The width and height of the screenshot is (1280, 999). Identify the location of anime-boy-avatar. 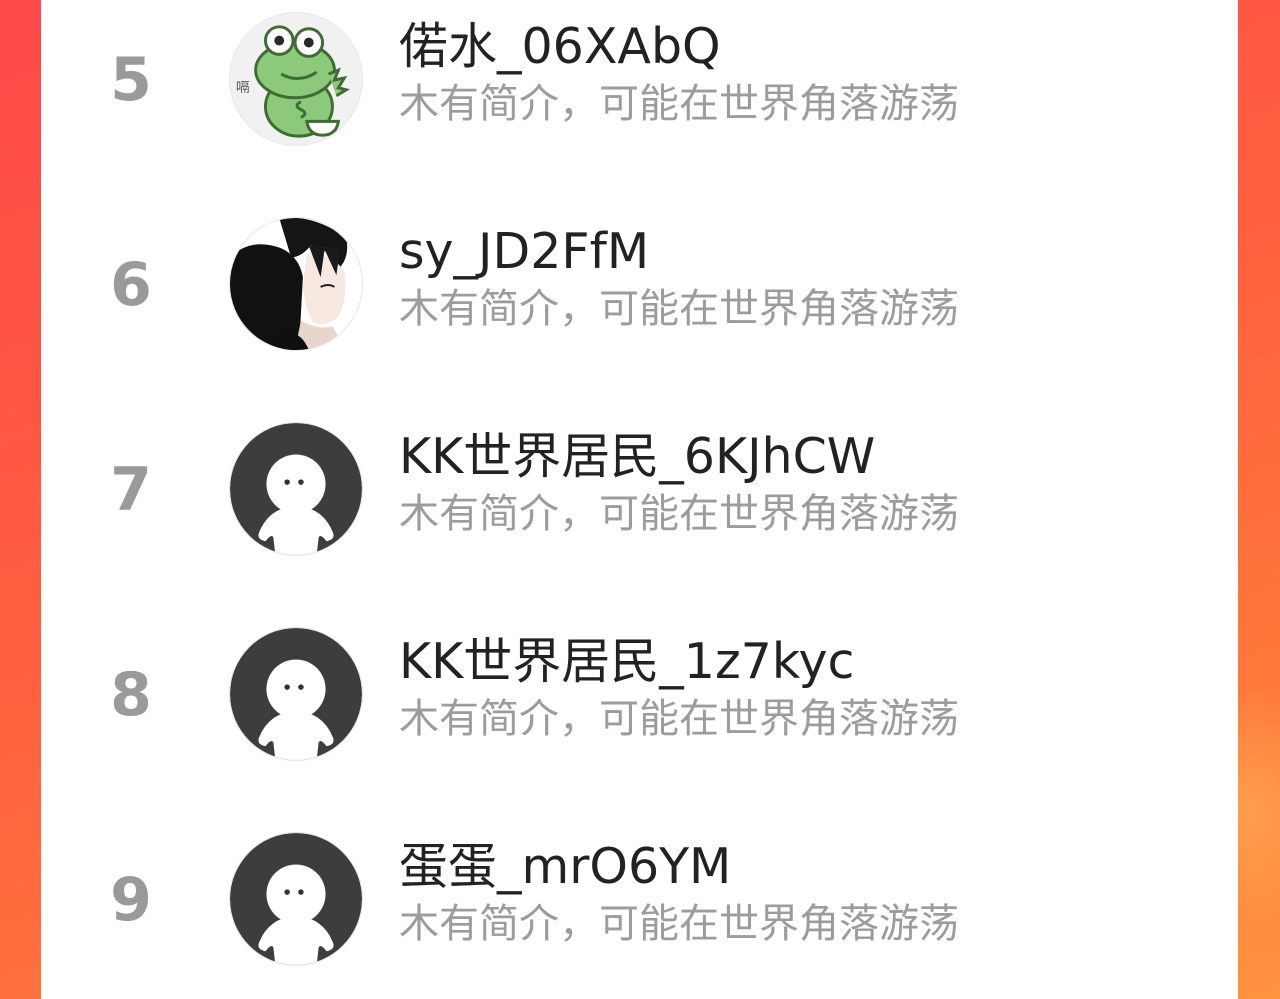
(296, 284).